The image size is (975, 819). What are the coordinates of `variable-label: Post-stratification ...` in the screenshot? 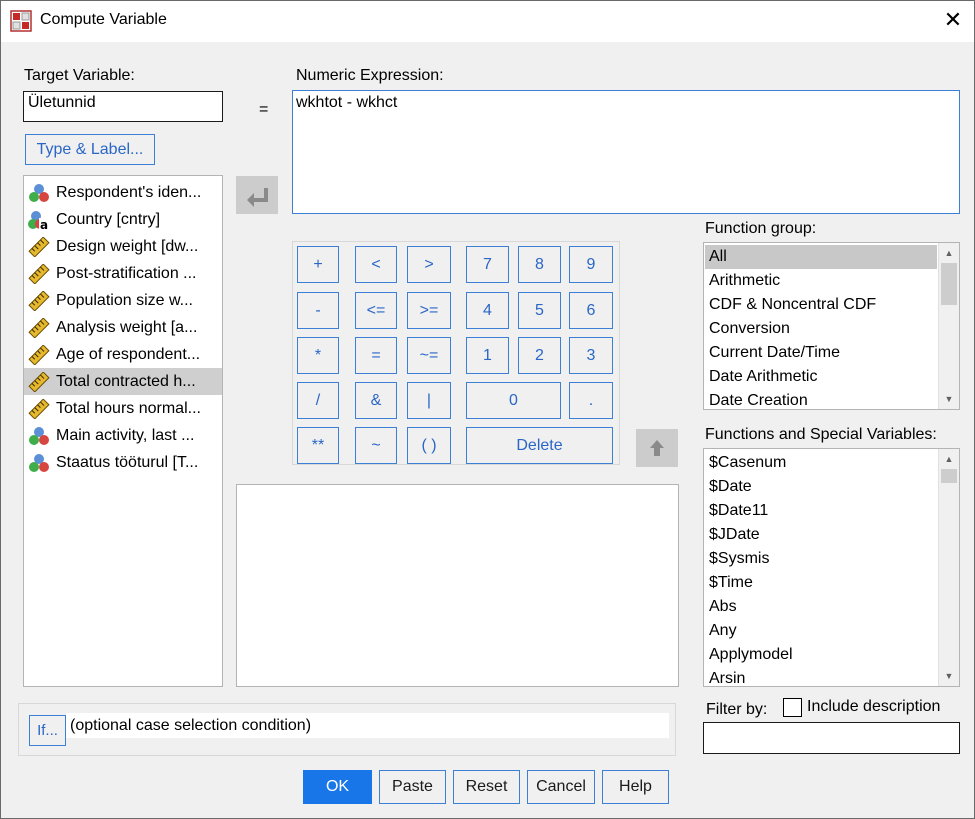 It's located at (126, 273).